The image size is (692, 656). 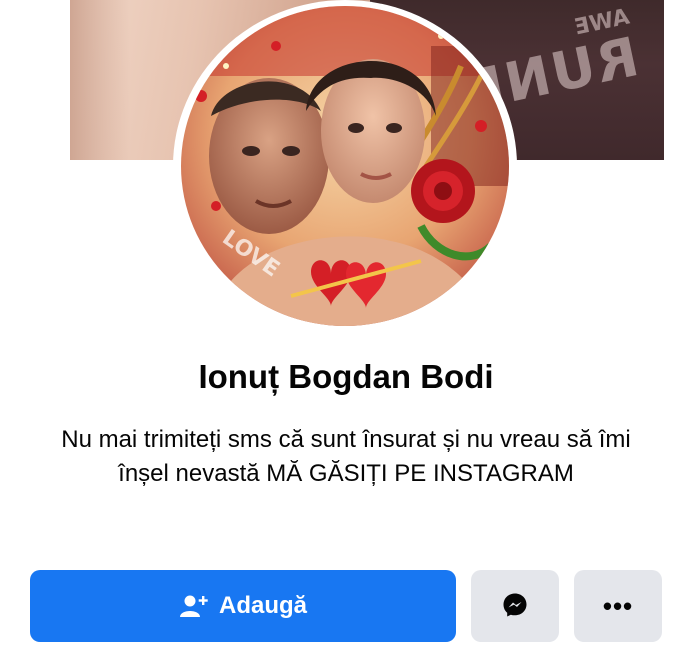 I want to click on messenger-icon, so click(x=515, y=606).